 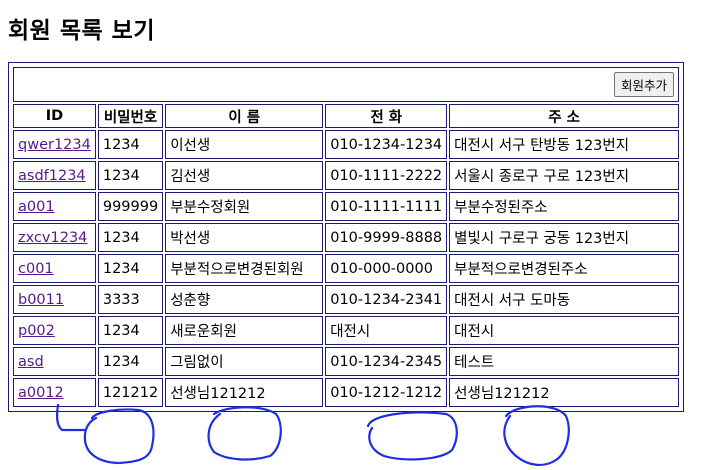 I want to click on cell-id: zxcv1234, so click(x=54, y=237).